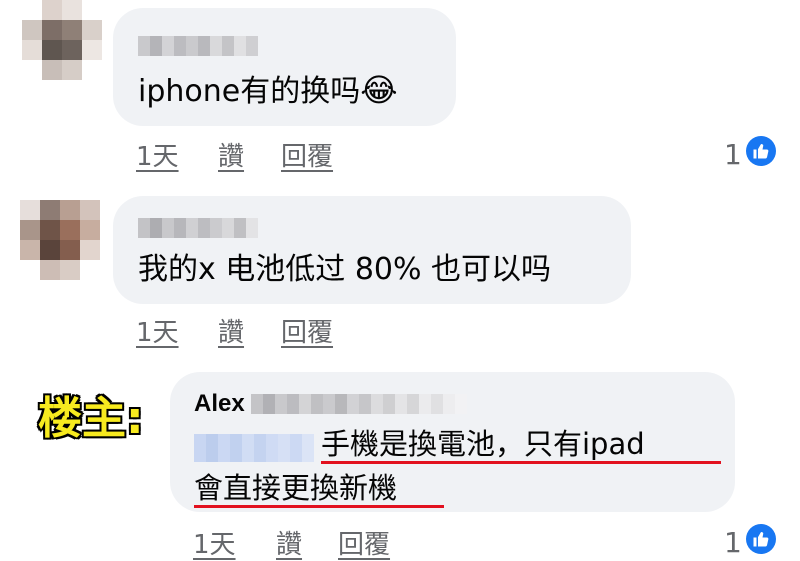  Describe the element at coordinates (358, 404) in the screenshot. I see `blurred-surname` at that location.